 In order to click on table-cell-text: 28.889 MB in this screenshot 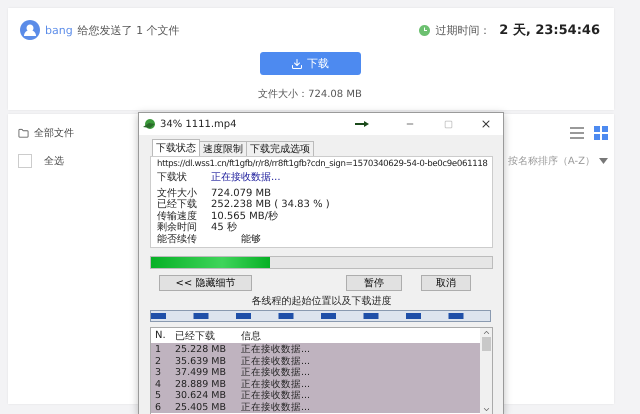, I will do `click(201, 384)`.